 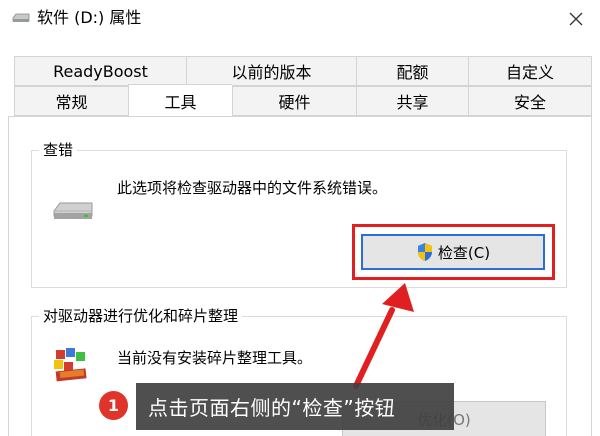 I want to click on optimize-description: 当前没有安装碎片整理工具。, so click(x=215, y=358).